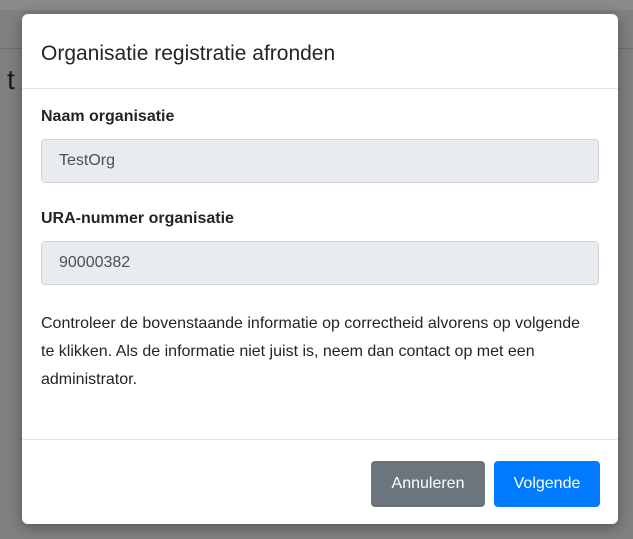  Describe the element at coordinates (137, 218) in the screenshot. I see `ura-number-label: URA-nummer organisatie` at that location.